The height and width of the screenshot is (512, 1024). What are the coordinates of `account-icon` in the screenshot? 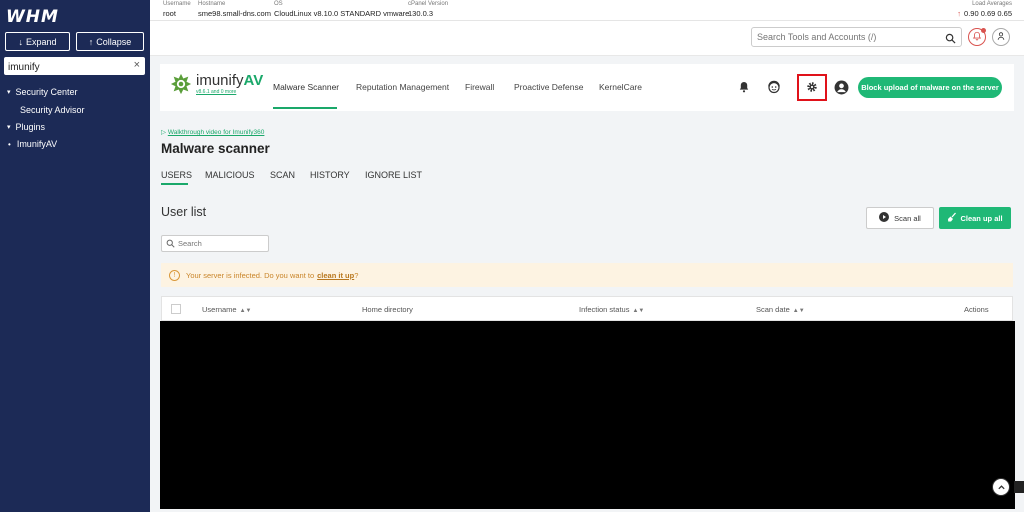 It's located at (841, 87).